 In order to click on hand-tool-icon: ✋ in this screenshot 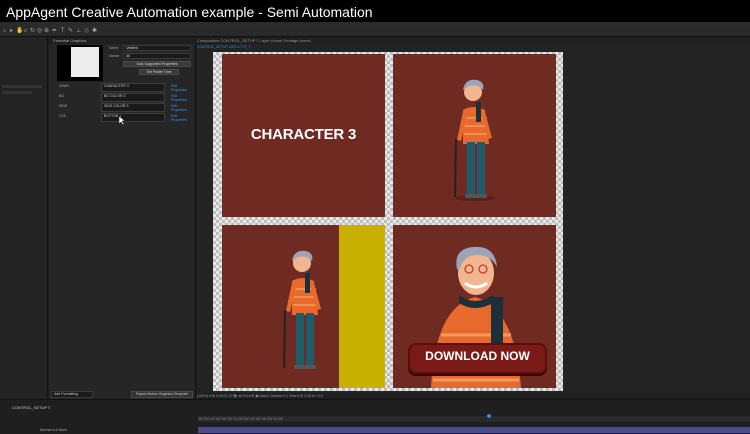, I will do `click(19, 31)`.